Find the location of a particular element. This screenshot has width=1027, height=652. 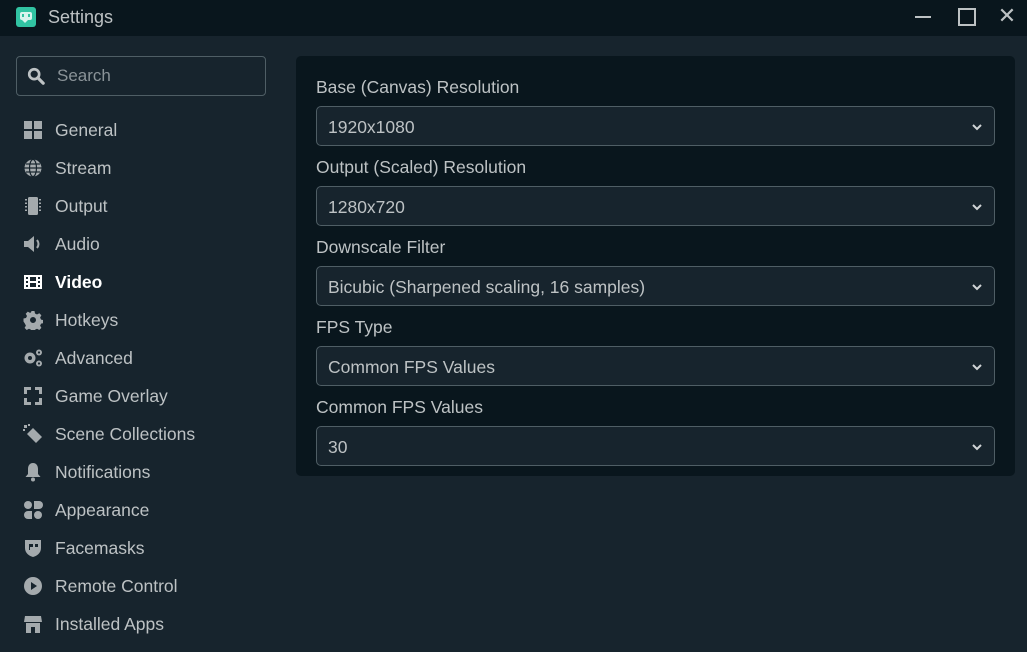

sidebar-item-remote-control: Remote Control is located at coordinates (146, 586).